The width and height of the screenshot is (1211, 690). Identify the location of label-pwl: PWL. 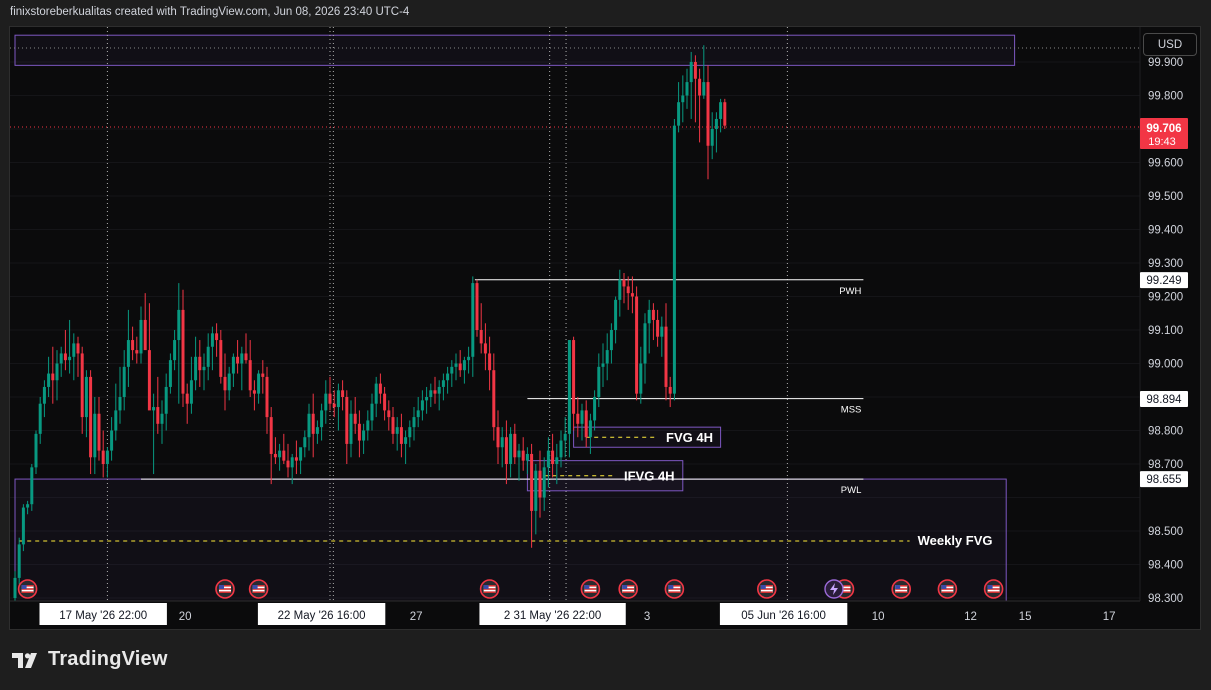
(851, 490).